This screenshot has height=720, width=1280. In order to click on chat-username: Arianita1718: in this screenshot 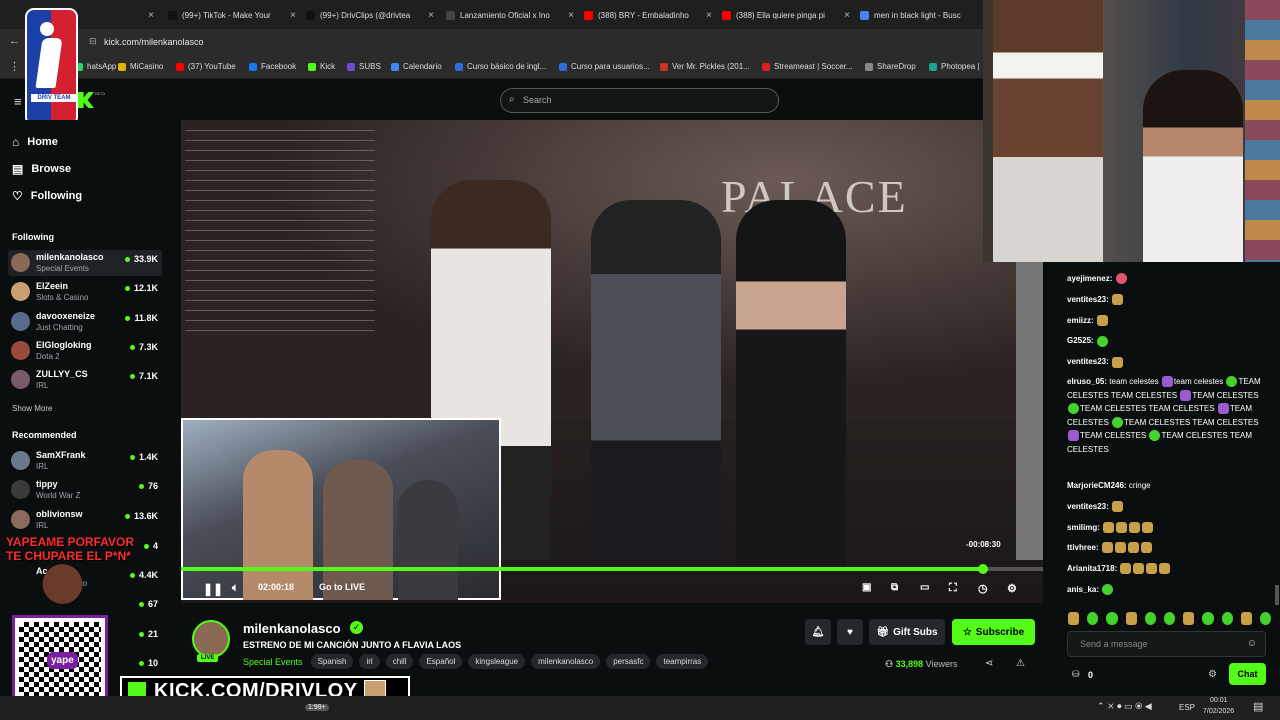, I will do `click(1092, 568)`.